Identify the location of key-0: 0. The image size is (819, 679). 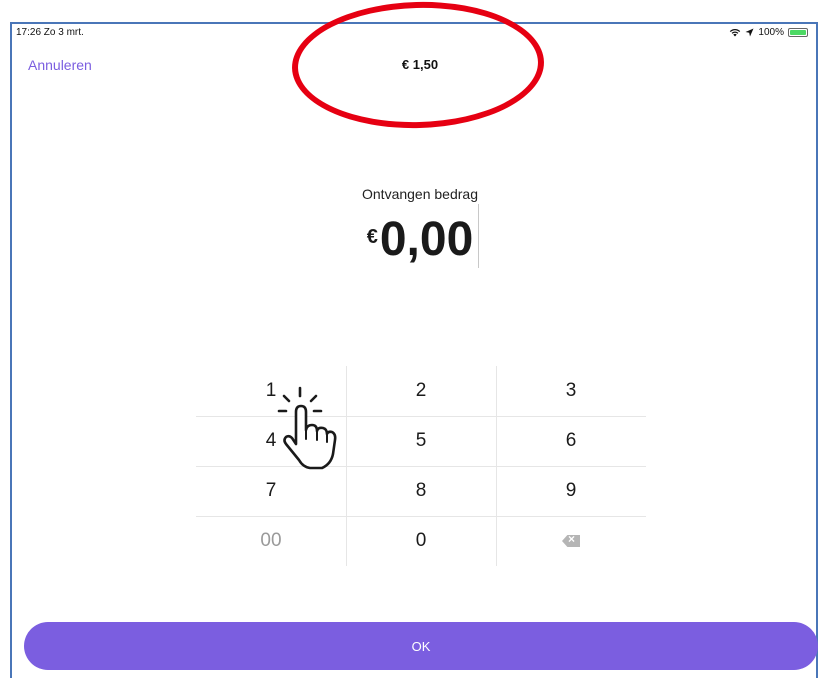
(421, 541).